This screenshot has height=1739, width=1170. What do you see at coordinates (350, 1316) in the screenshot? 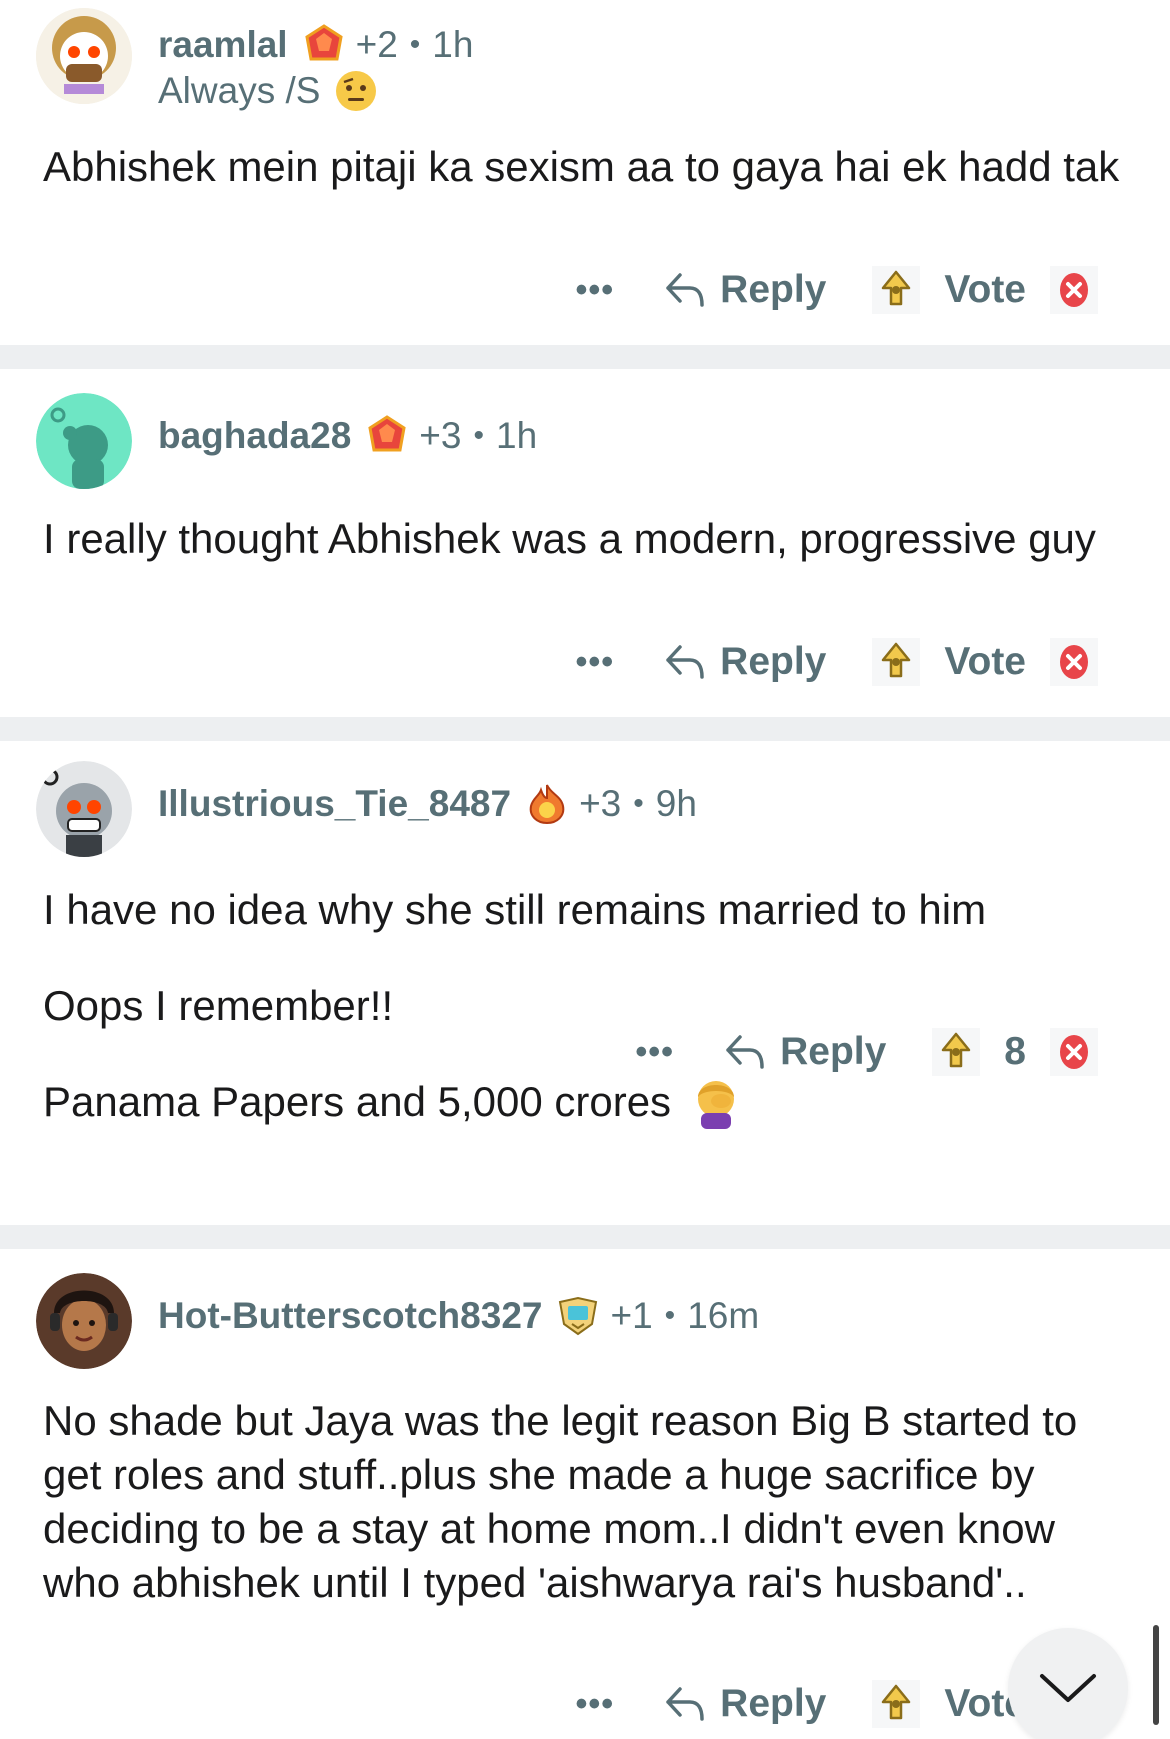
I see `username: Hot-Butterscotch8327` at bounding box center [350, 1316].